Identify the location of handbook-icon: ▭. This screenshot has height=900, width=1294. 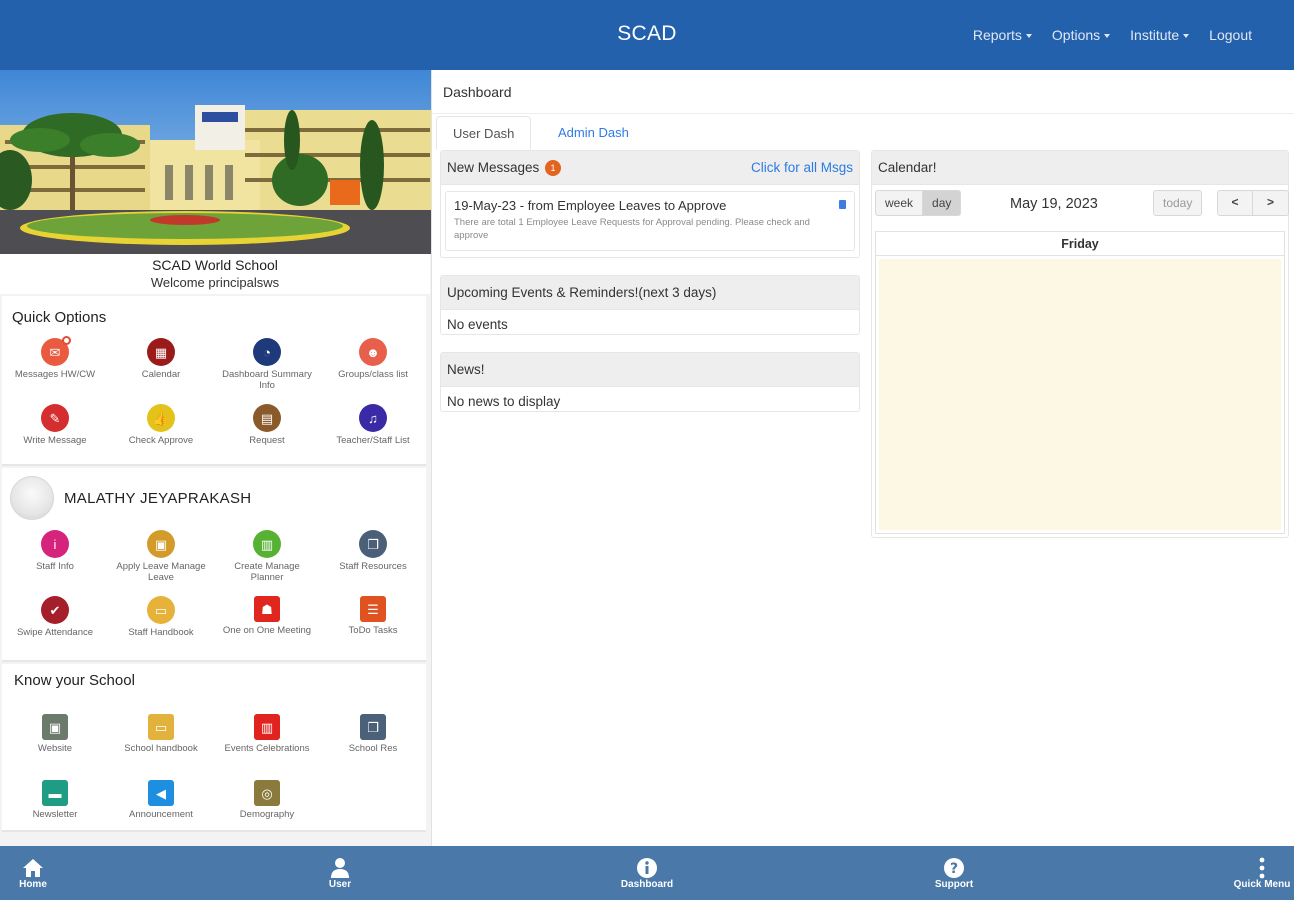
(161, 610).